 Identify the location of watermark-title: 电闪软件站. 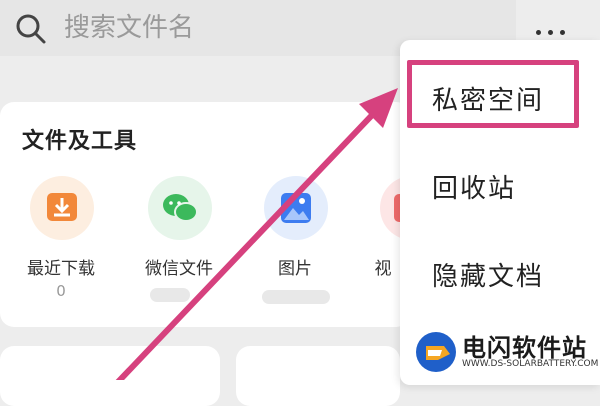
(524, 348).